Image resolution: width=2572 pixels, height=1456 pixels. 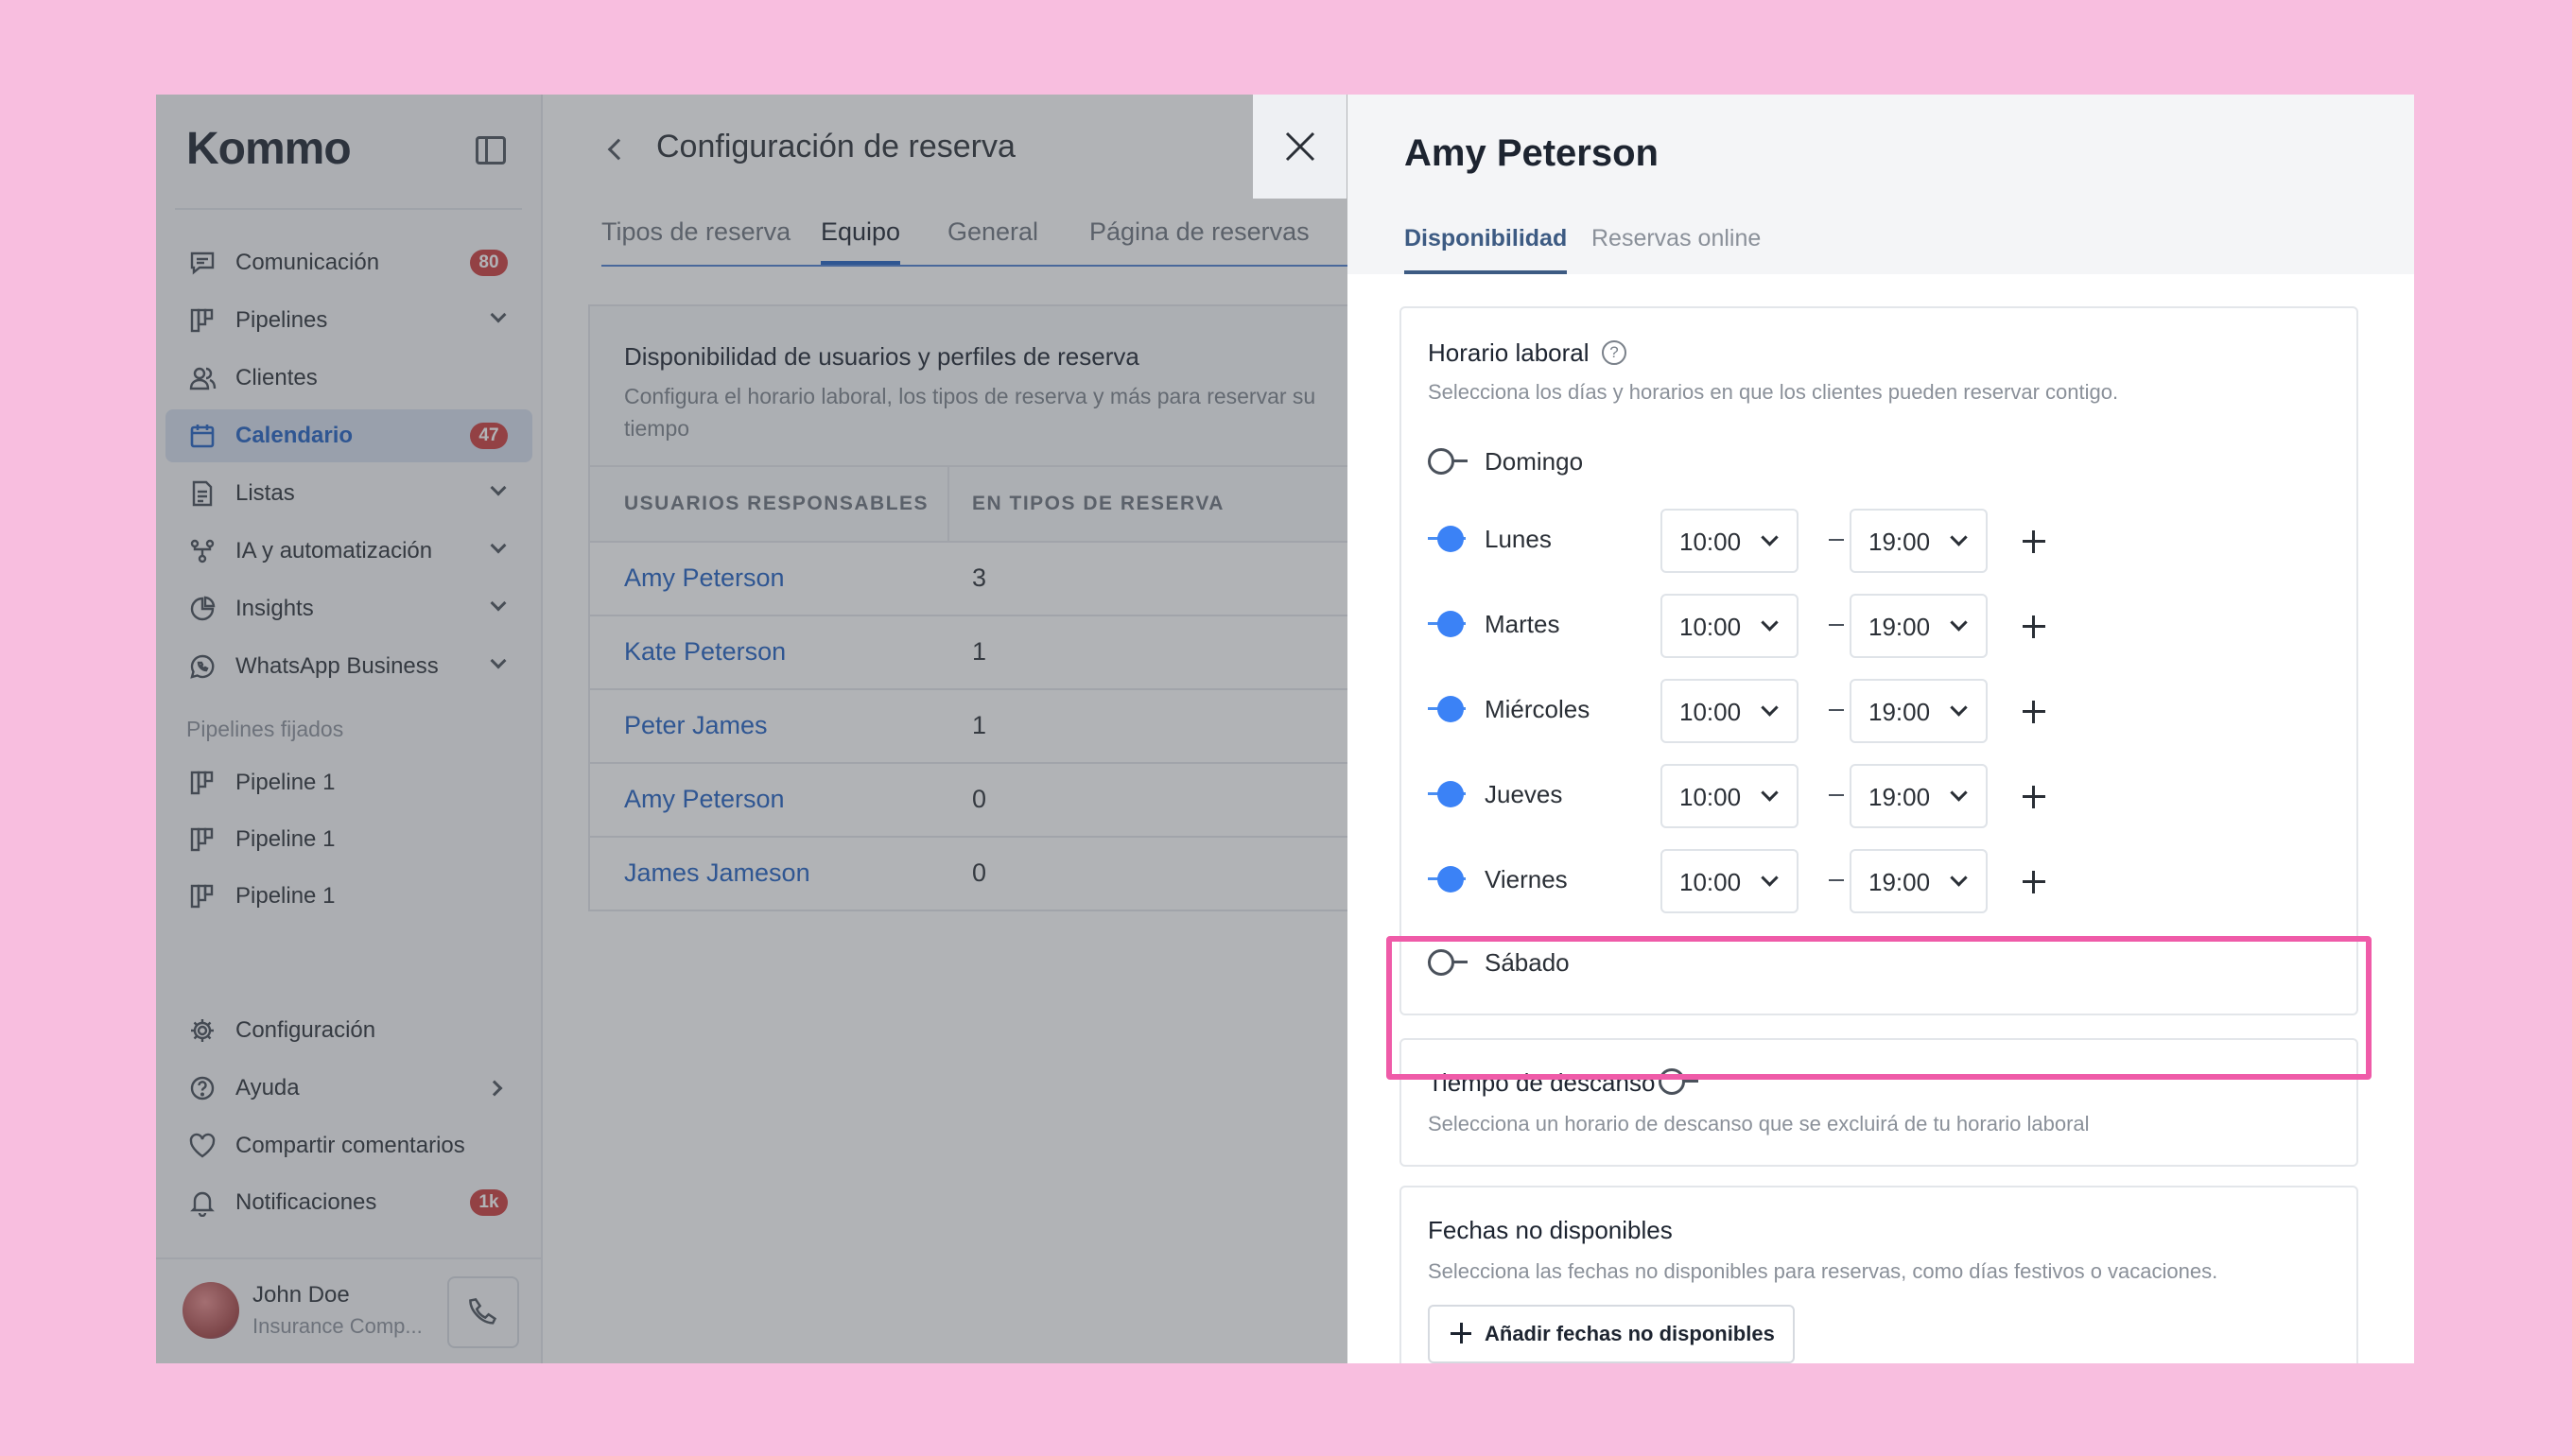 I want to click on sidebar-item-insights: Insights, so click(x=348, y=608).